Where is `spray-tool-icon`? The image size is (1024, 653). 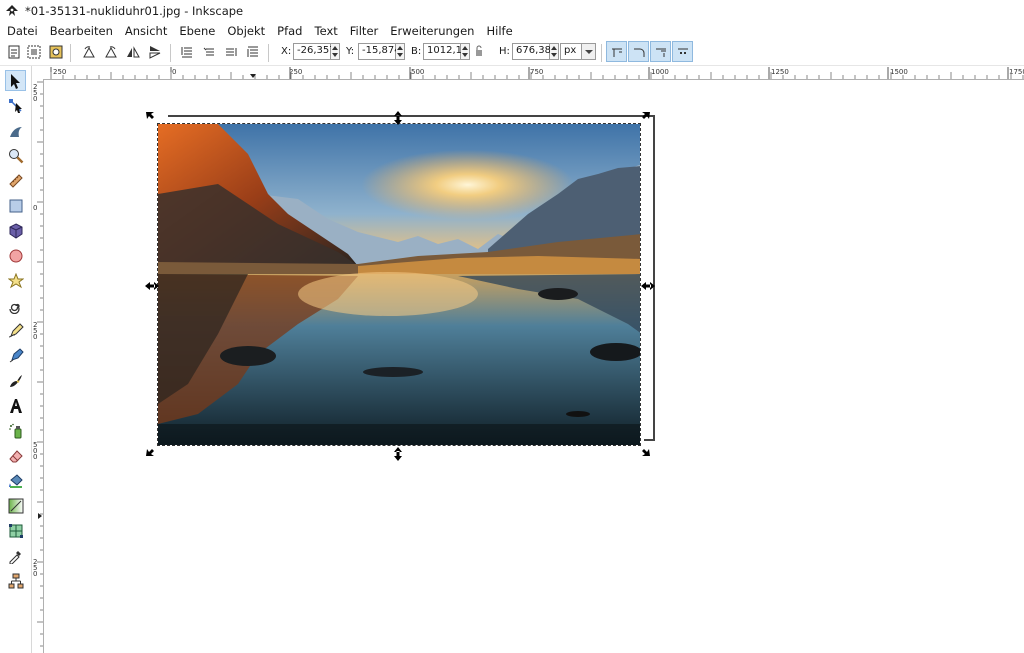 spray-tool-icon is located at coordinates (15, 430).